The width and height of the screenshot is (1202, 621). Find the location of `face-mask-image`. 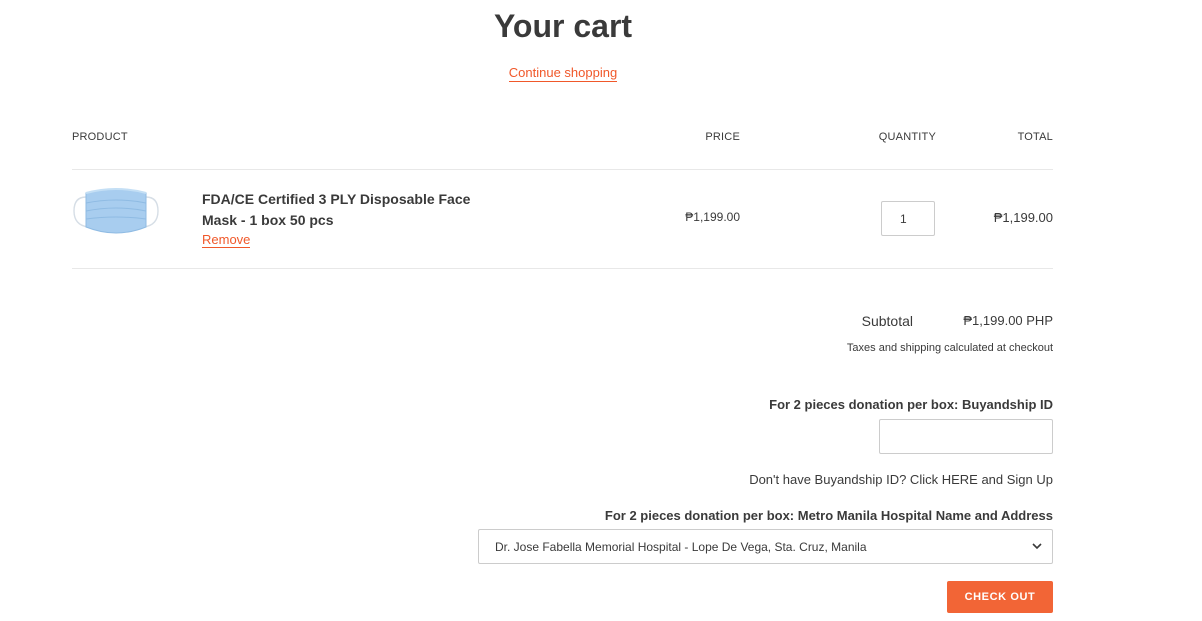

face-mask-image is located at coordinates (116, 212).